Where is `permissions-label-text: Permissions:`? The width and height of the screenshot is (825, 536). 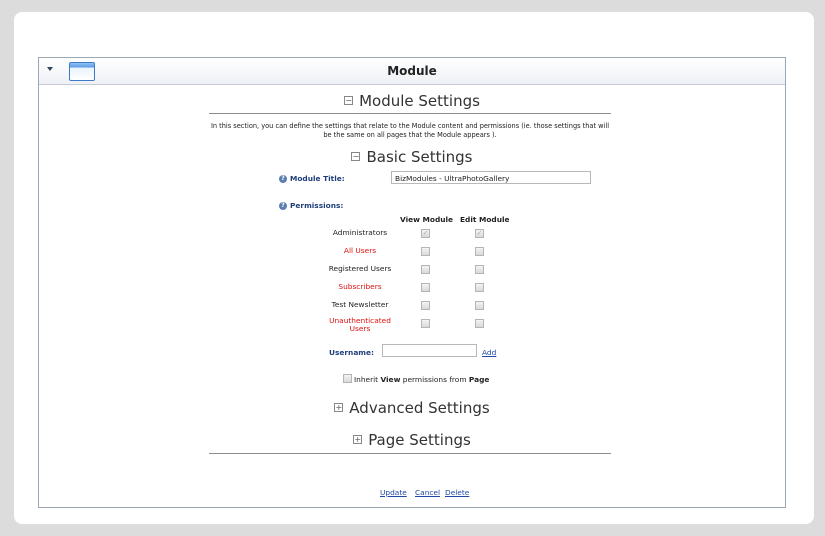 permissions-label-text: Permissions: is located at coordinates (317, 205).